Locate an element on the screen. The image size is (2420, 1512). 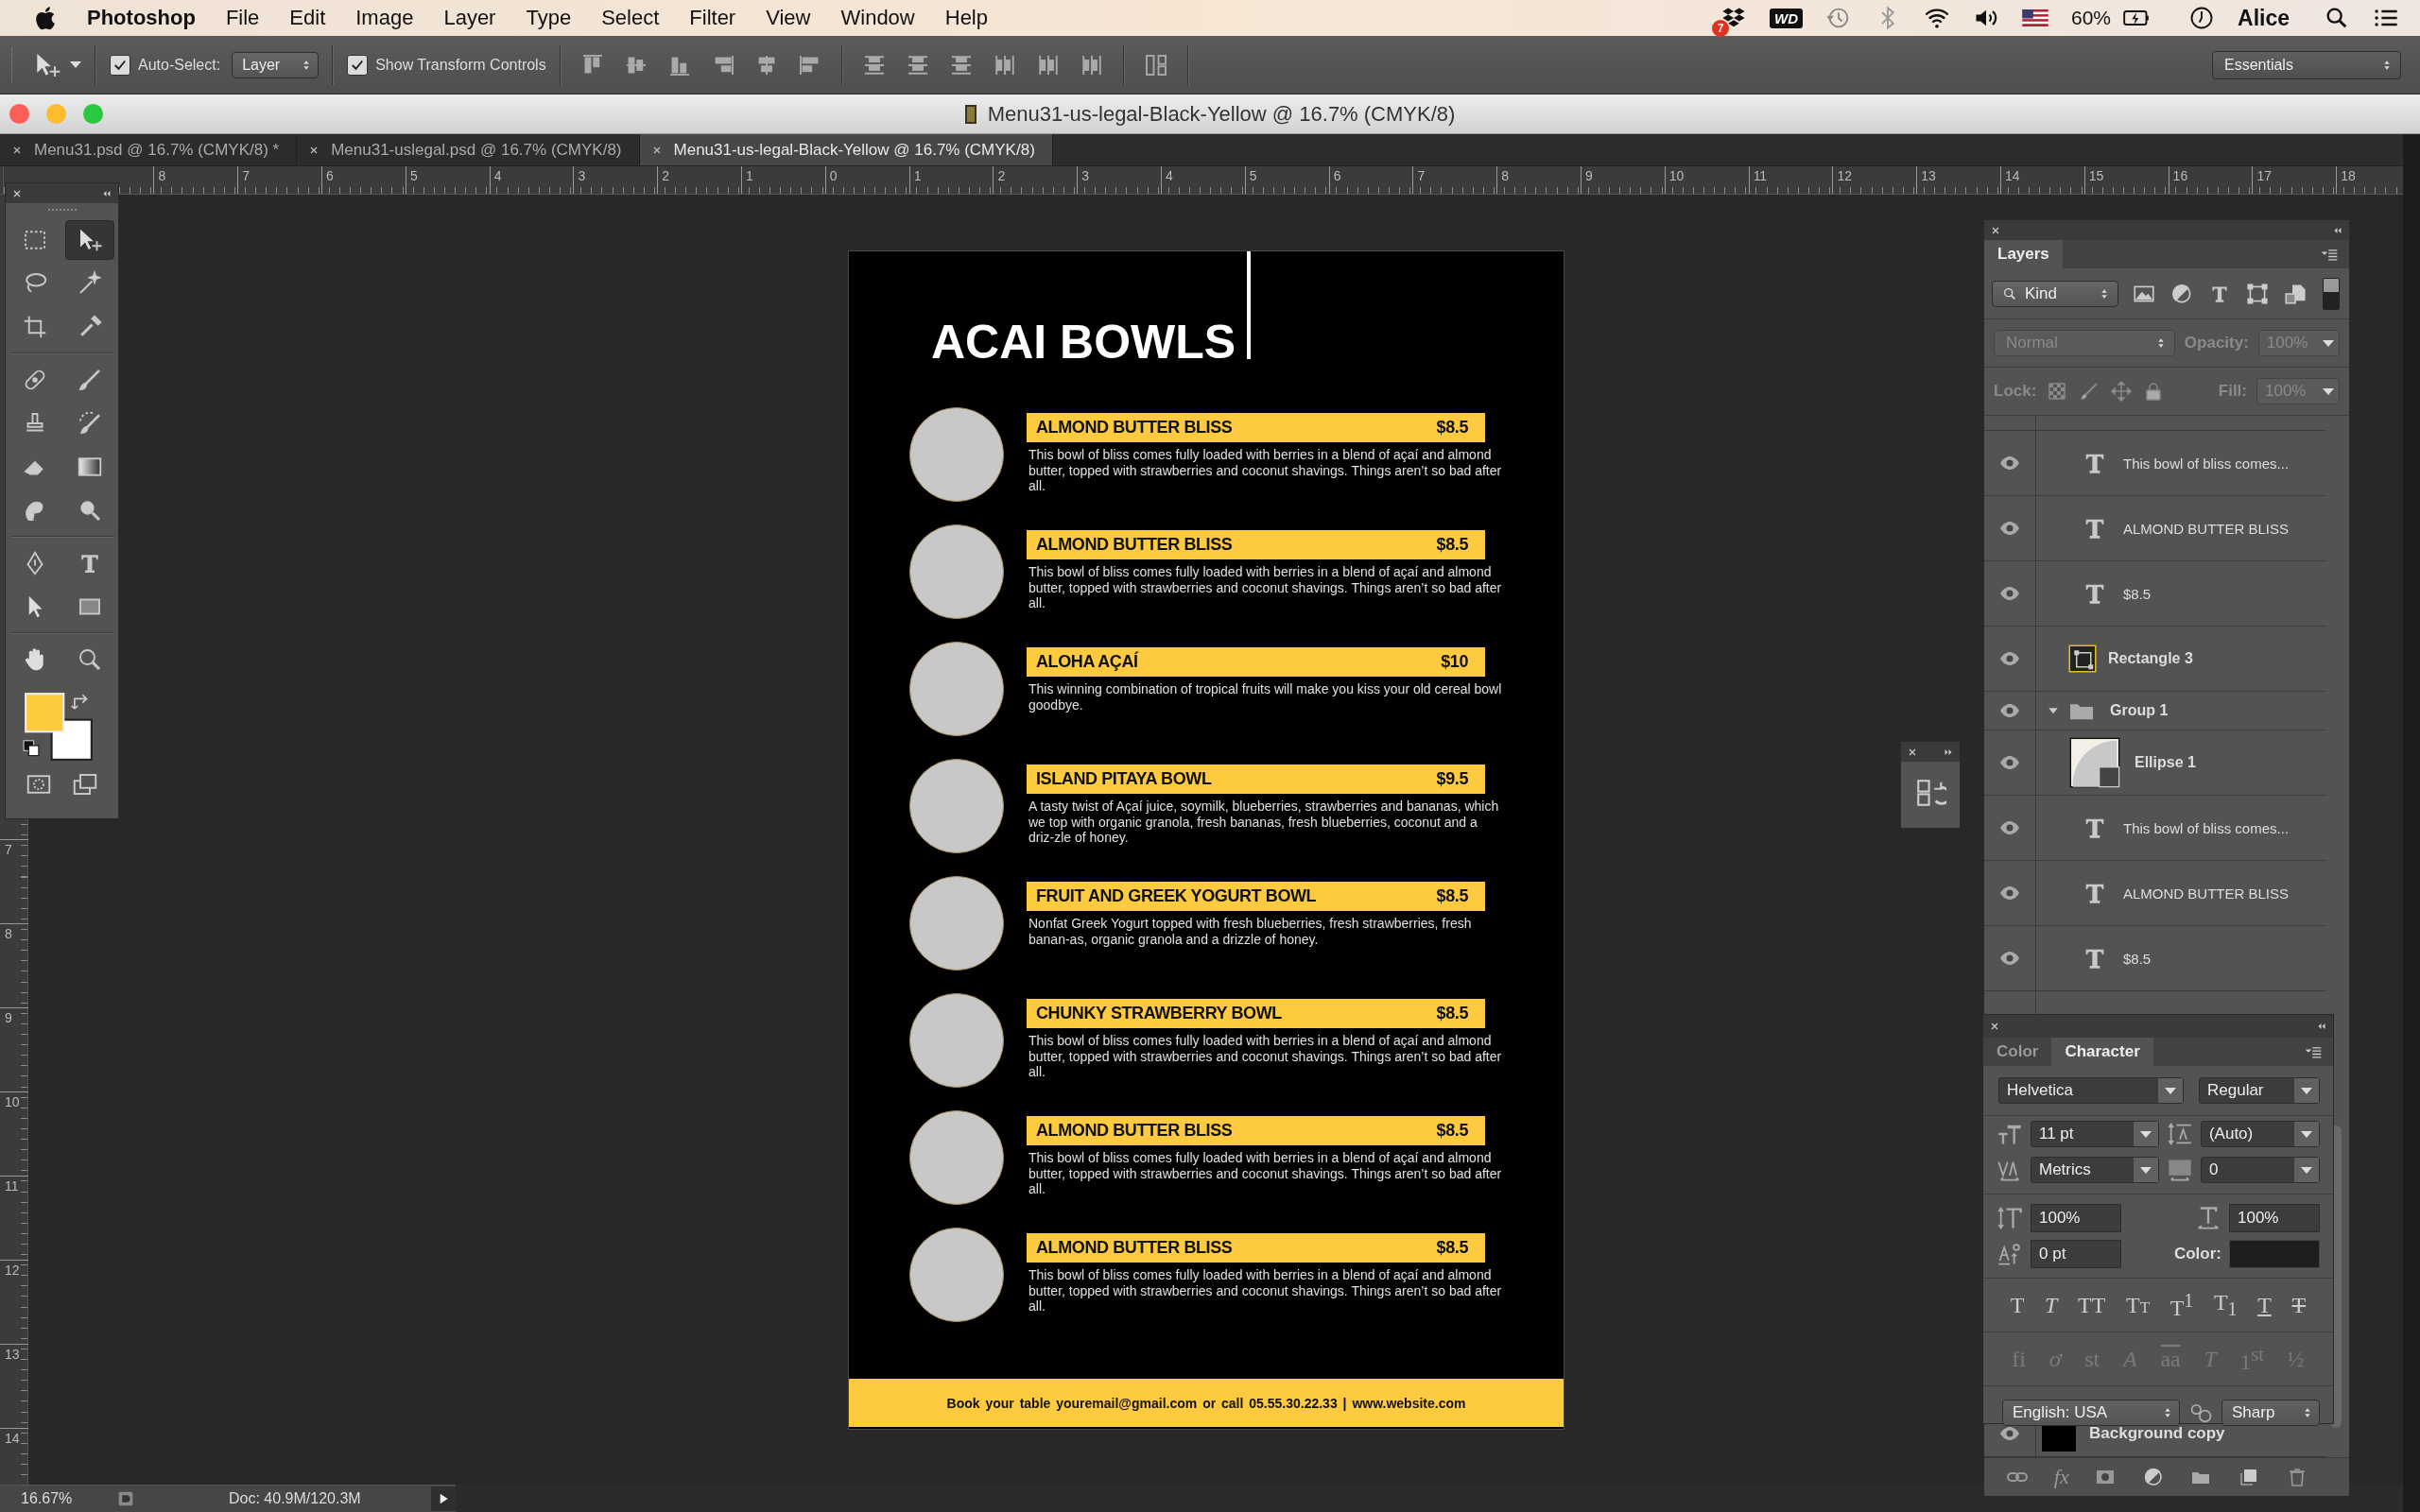
language-dropdown: English: USA is located at coordinates (2091, 1413).